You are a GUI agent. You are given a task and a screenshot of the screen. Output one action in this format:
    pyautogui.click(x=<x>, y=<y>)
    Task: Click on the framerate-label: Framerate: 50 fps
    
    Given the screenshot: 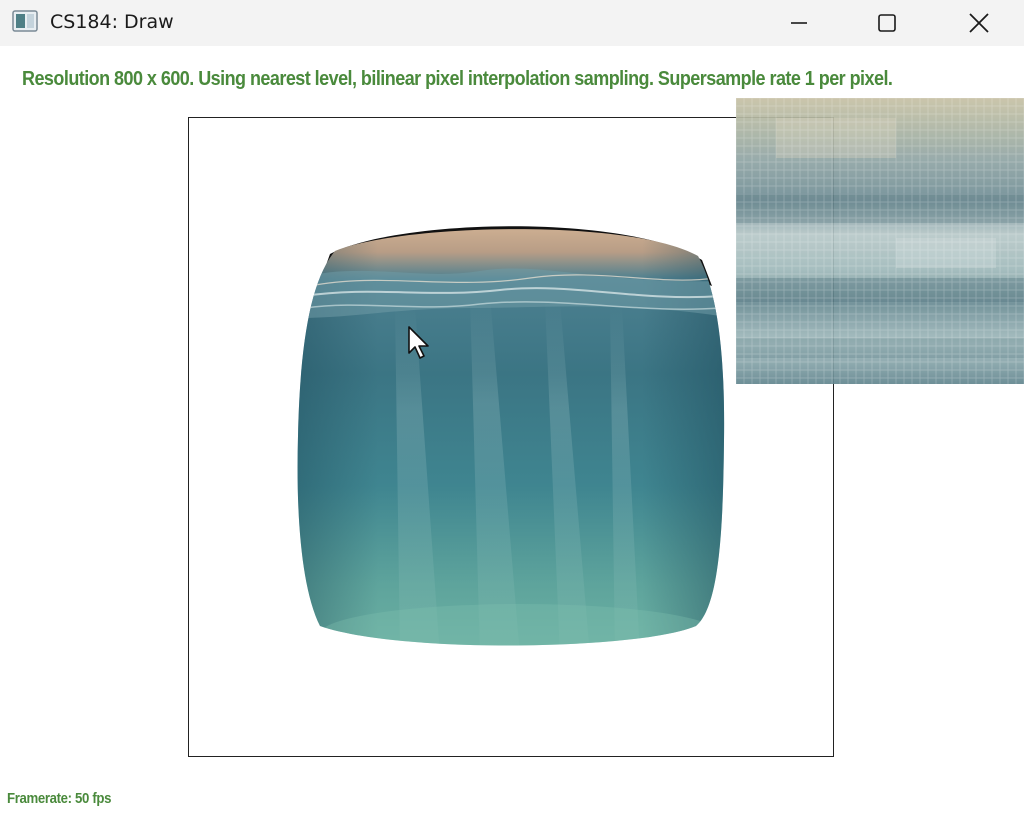 What is the action you would take?
    pyautogui.click(x=59, y=798)
    